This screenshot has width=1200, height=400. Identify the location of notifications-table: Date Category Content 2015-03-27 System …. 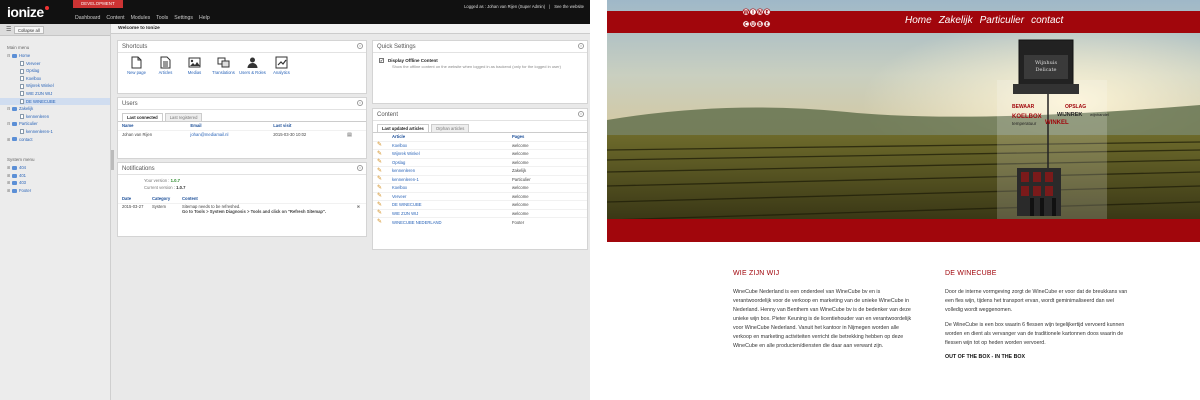
(242, 204).